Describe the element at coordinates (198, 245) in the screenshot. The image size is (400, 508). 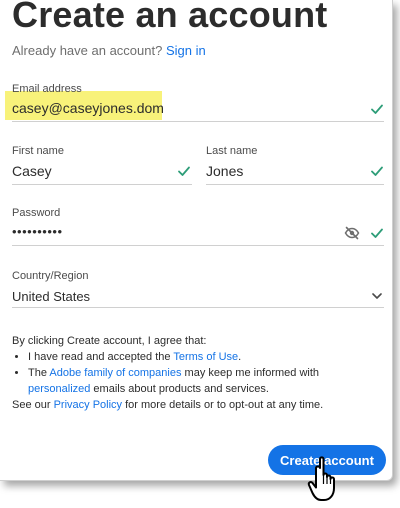
I see `password-underline` at that location.